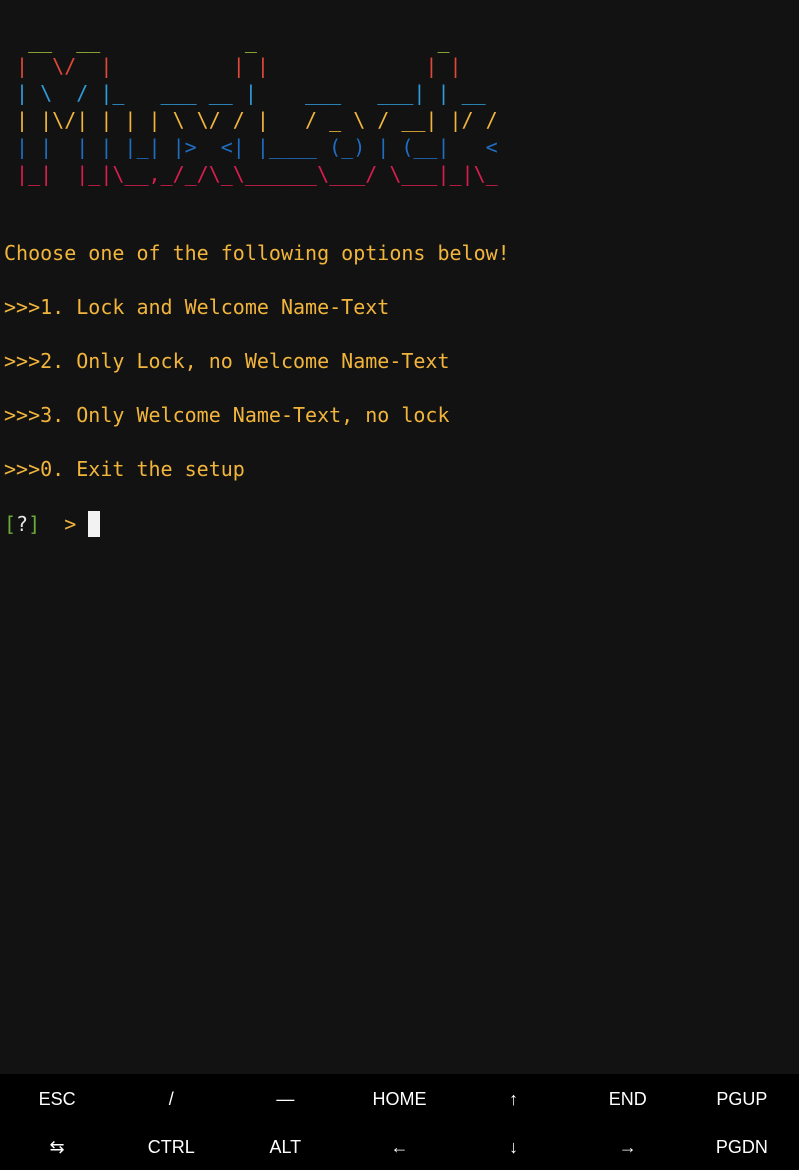 This screenshot has height=1170, width=799. I want to click on extra-keys-row-1: ESC / — HOME ↑ END PGUP, so click(399, 1099).